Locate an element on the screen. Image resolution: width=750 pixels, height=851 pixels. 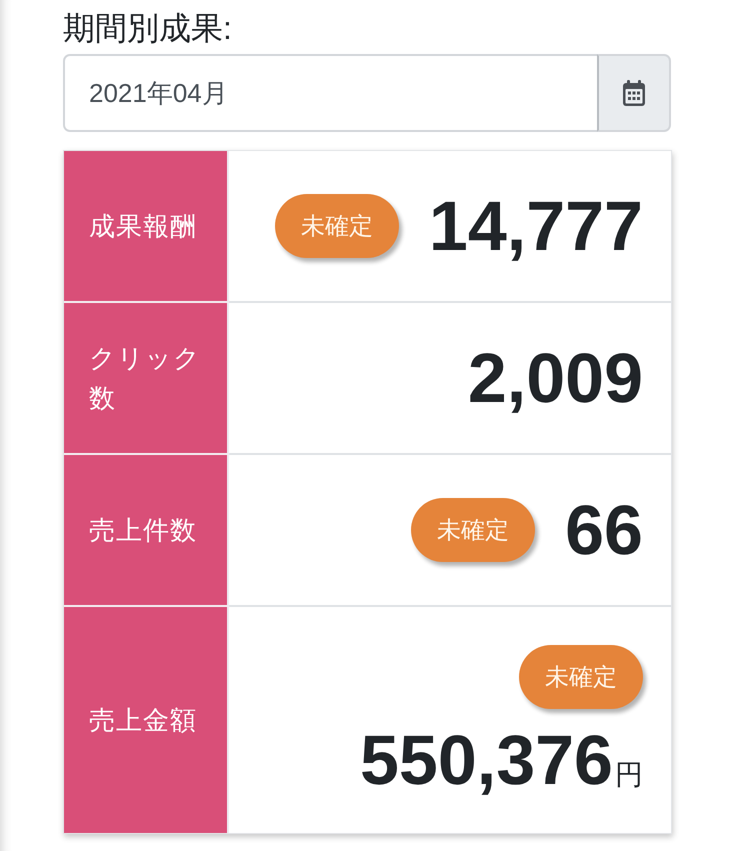
metric-value: 2,009 is located at coordinates (555, 378).